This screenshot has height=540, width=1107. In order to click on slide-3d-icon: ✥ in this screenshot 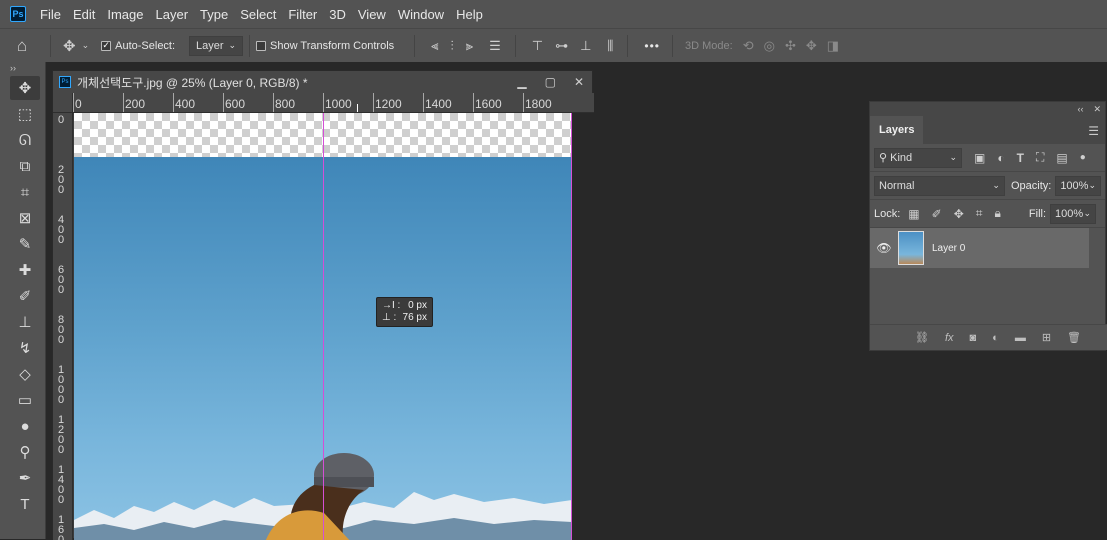, I will do `click(811, 46)`.